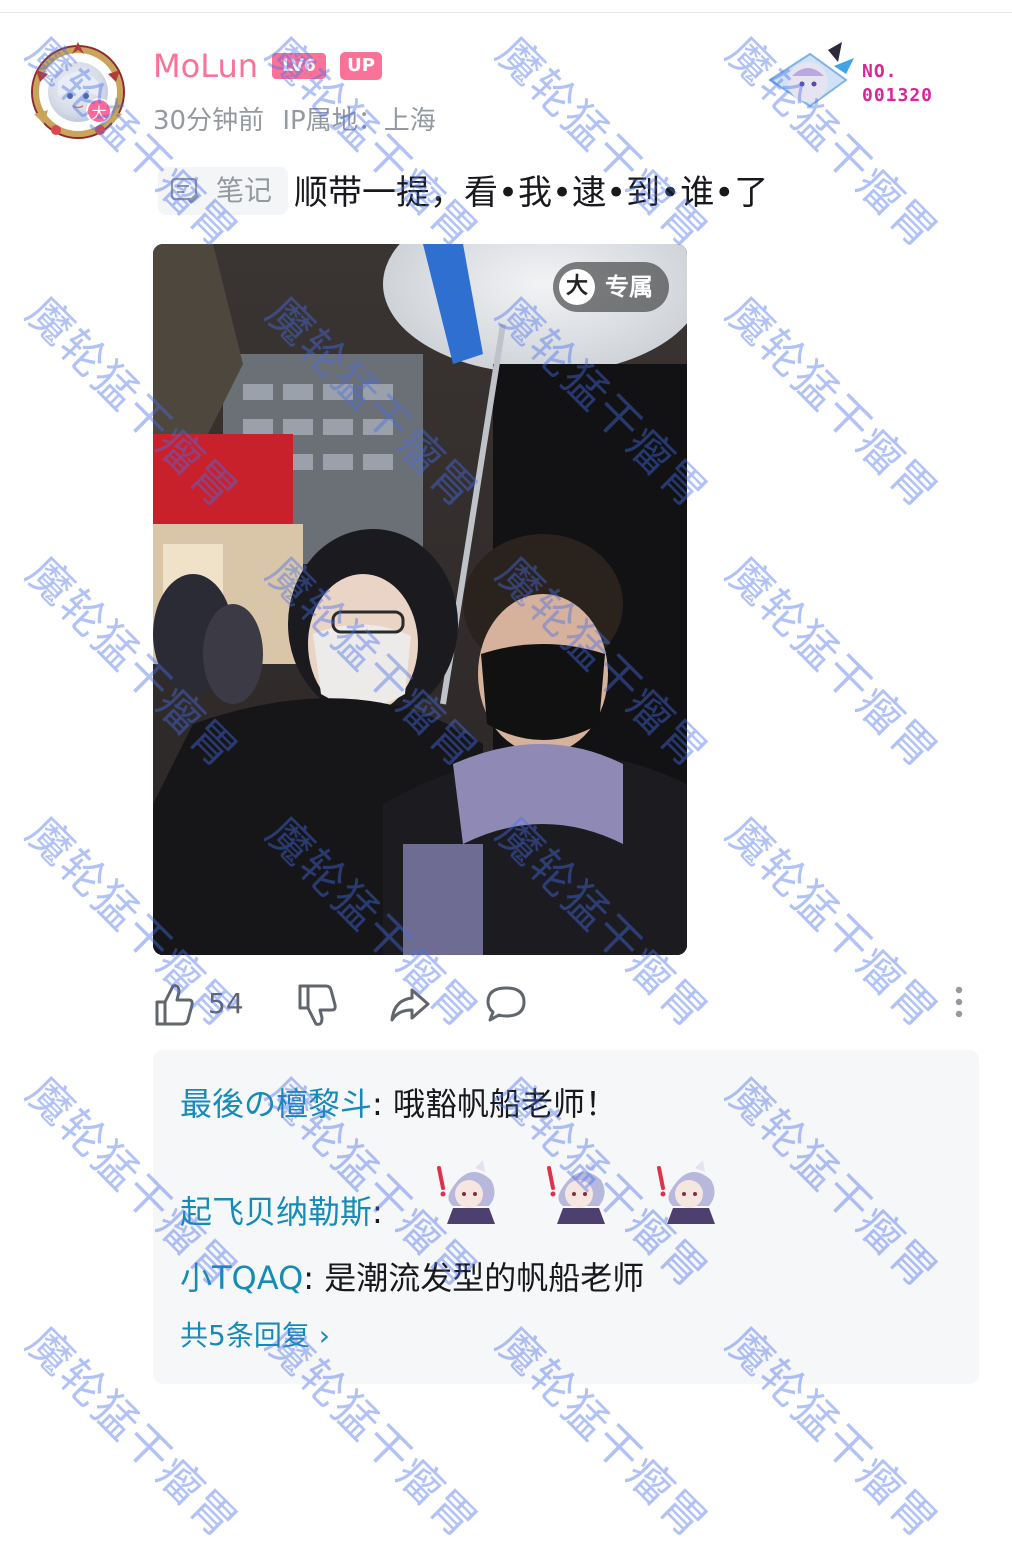 The width and height of the screenshot is (1012, 1550). I want to click on post-meta: 30分钟前 IP属地：上海, so click(294, 121).